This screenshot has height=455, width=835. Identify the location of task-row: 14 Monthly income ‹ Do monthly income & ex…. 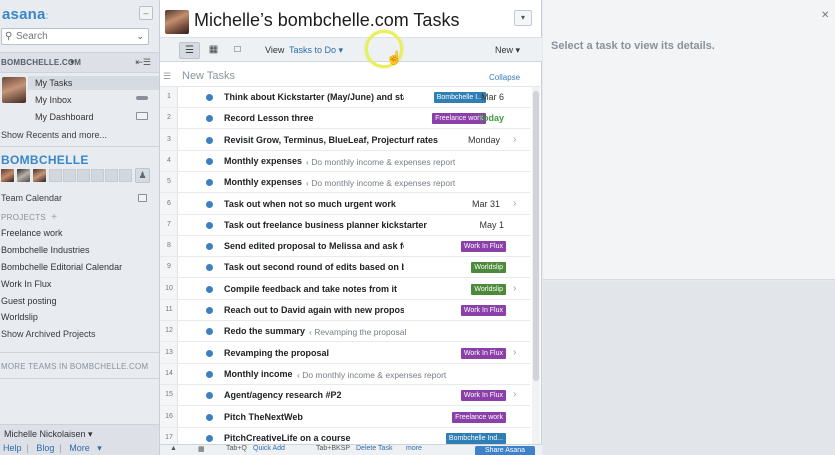
(345, 374).